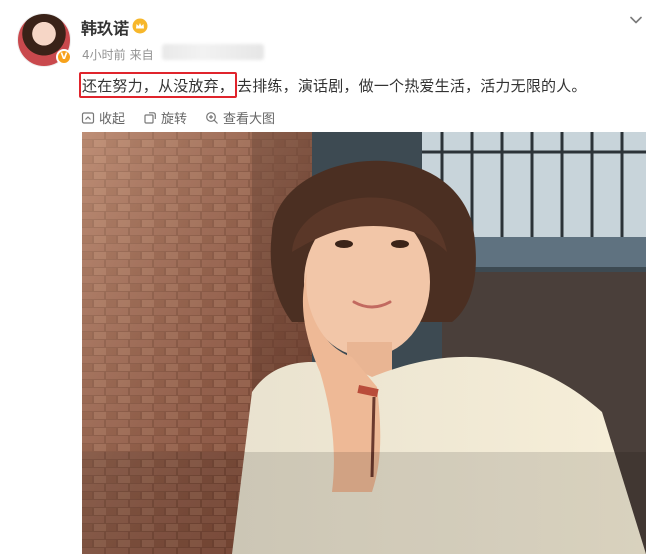  Describe the element at coordinates (141, 55) in the screenshot. I see `post-source: 来自` at that location.